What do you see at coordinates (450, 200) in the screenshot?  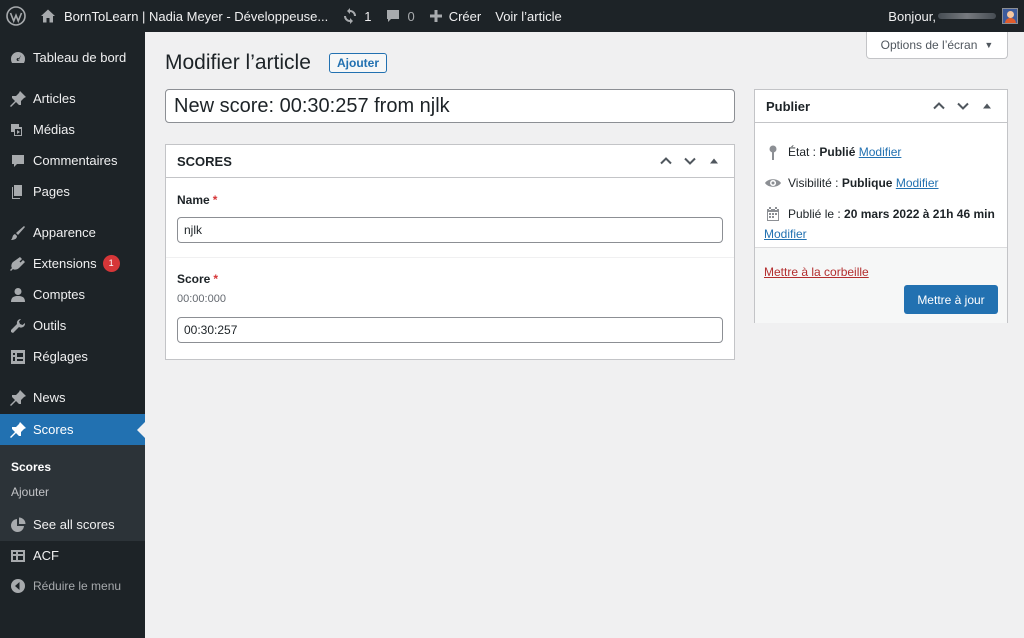 I see `name-field-label: Name *` at bounding box center [450, 200].